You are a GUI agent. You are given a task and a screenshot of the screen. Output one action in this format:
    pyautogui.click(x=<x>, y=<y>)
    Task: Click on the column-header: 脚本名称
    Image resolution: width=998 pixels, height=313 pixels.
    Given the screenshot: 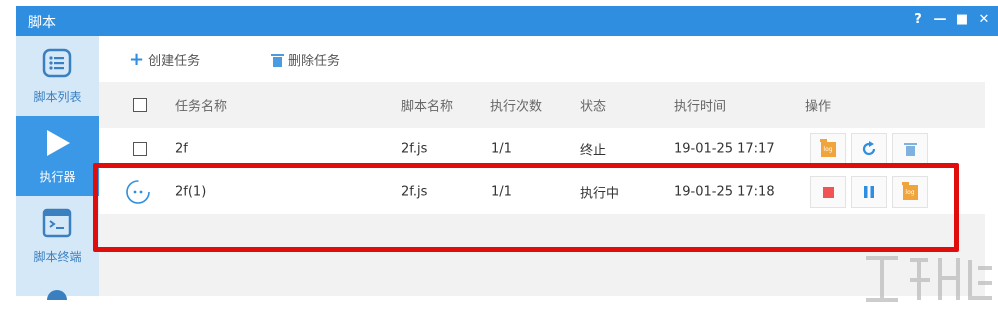 What is the action you would take?
    pyautogui.click(x=427, y=107)
    